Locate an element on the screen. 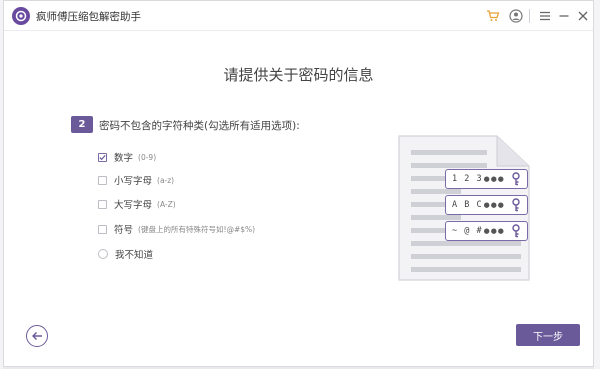 This screenshot has width=600, height=369. option-hint: (a-z) is located at coordinates (166, 180).